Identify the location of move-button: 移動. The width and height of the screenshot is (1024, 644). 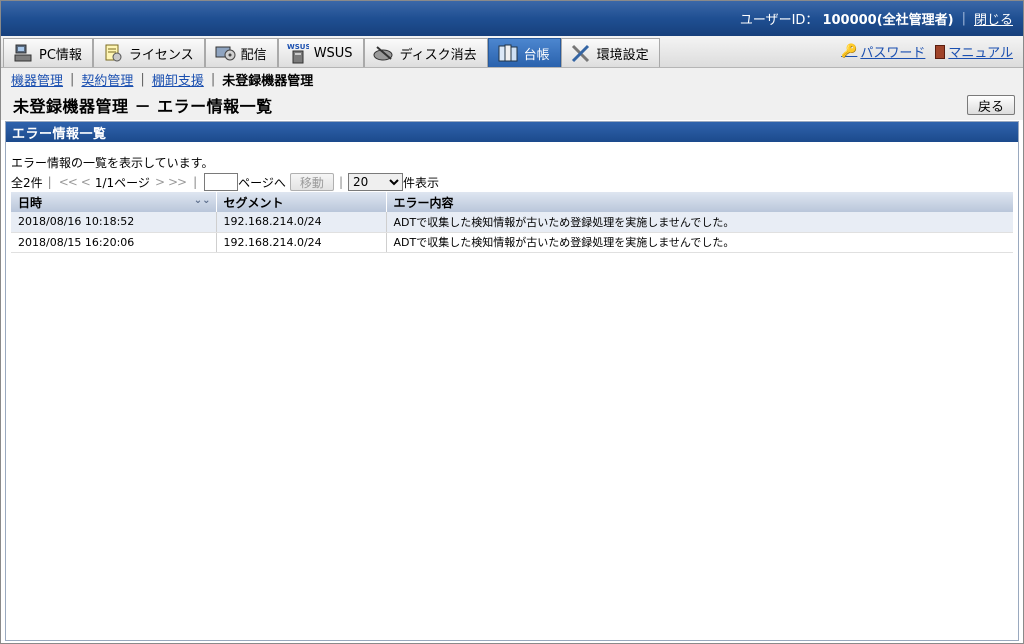
(311, 182).